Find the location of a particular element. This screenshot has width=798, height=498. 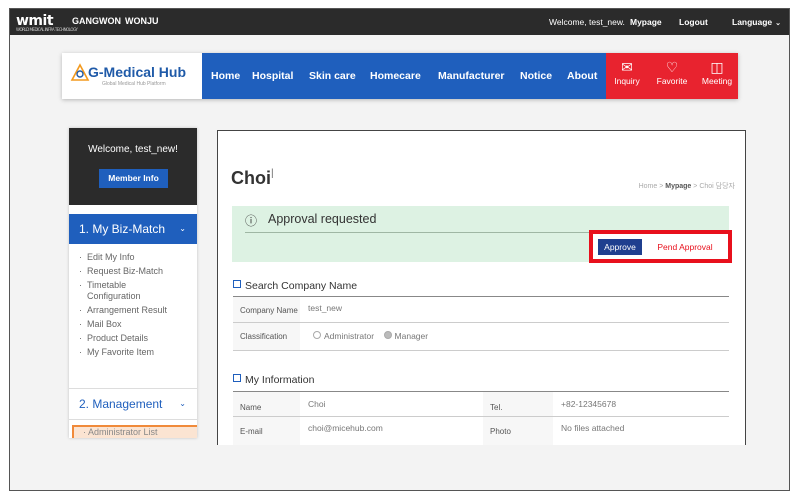

breadcrumb: Home > Mypage > Choi 담당자 is located at coordinates (687, 186).